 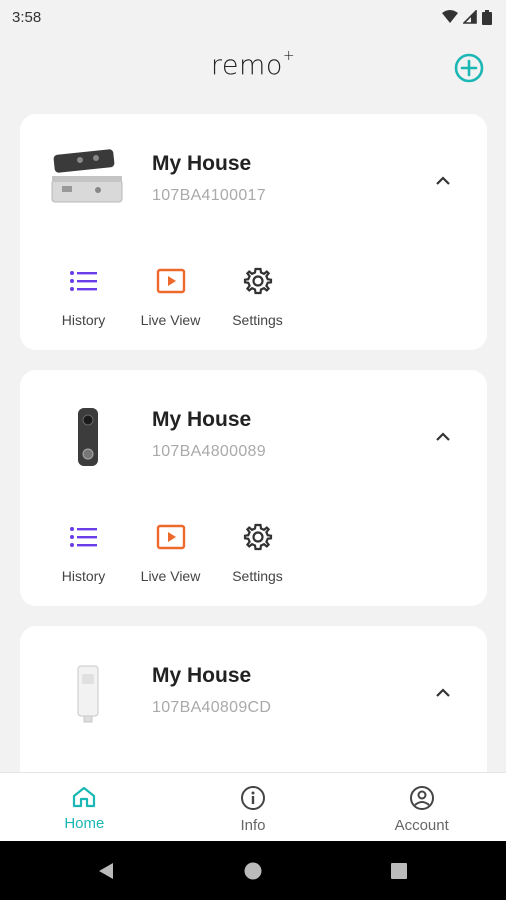 I want to click on nav-info: Info, so click(x=253, y=807).